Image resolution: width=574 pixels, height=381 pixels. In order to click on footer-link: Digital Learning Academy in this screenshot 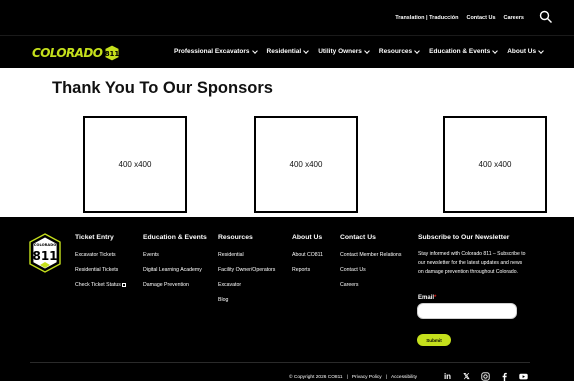, I will do `click(175, 270)`.